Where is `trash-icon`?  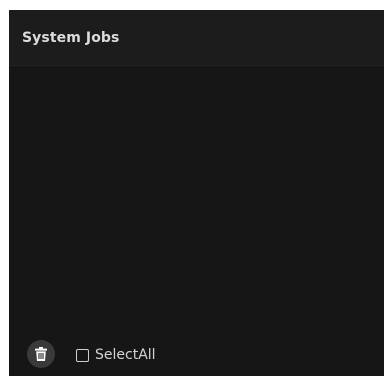
trash-icon is located at coordinates (41, 354).